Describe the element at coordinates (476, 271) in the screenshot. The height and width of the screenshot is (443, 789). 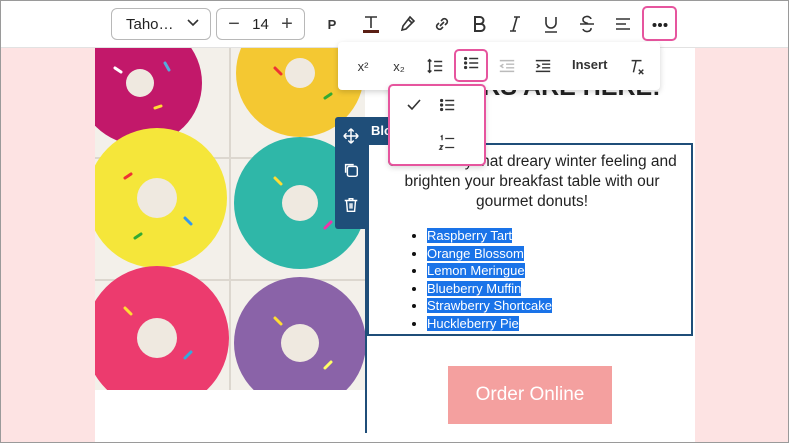
I see `list-item-text: Lemon Meringue` at that location.